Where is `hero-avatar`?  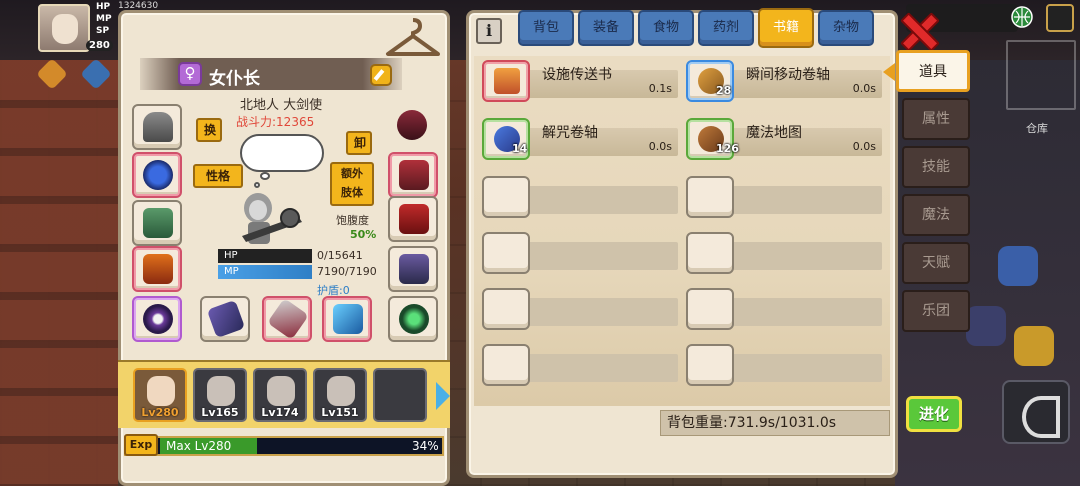 hero-avatar is located at coordinates (64, 28).